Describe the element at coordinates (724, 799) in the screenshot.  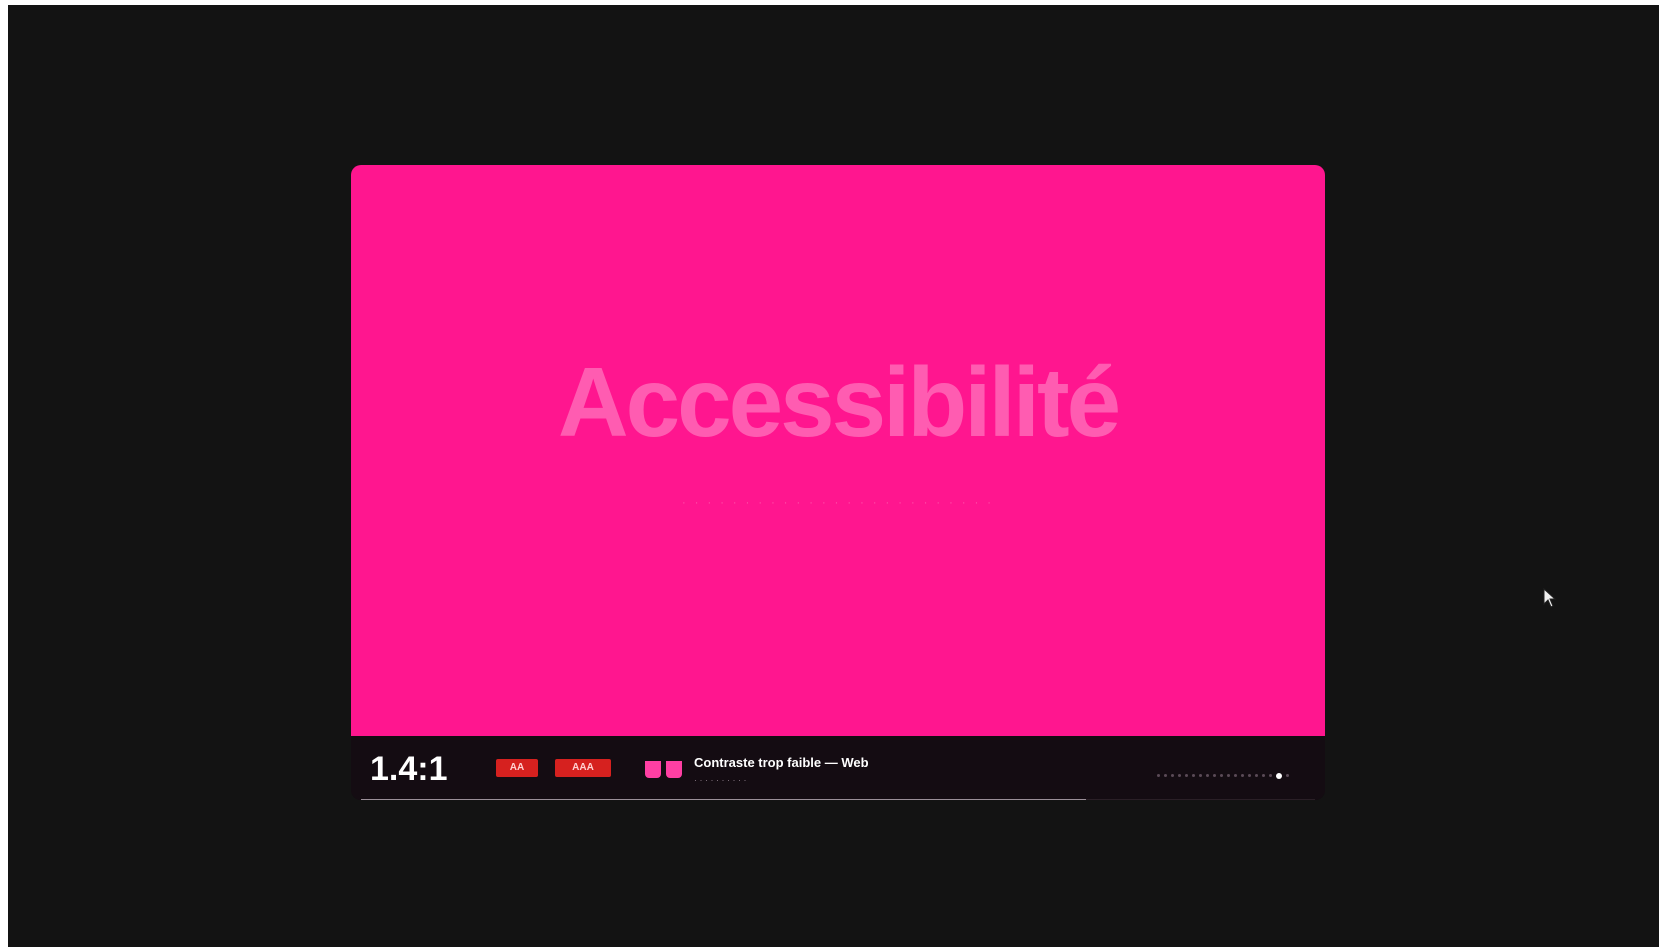
I see `progress-fill` at that location.